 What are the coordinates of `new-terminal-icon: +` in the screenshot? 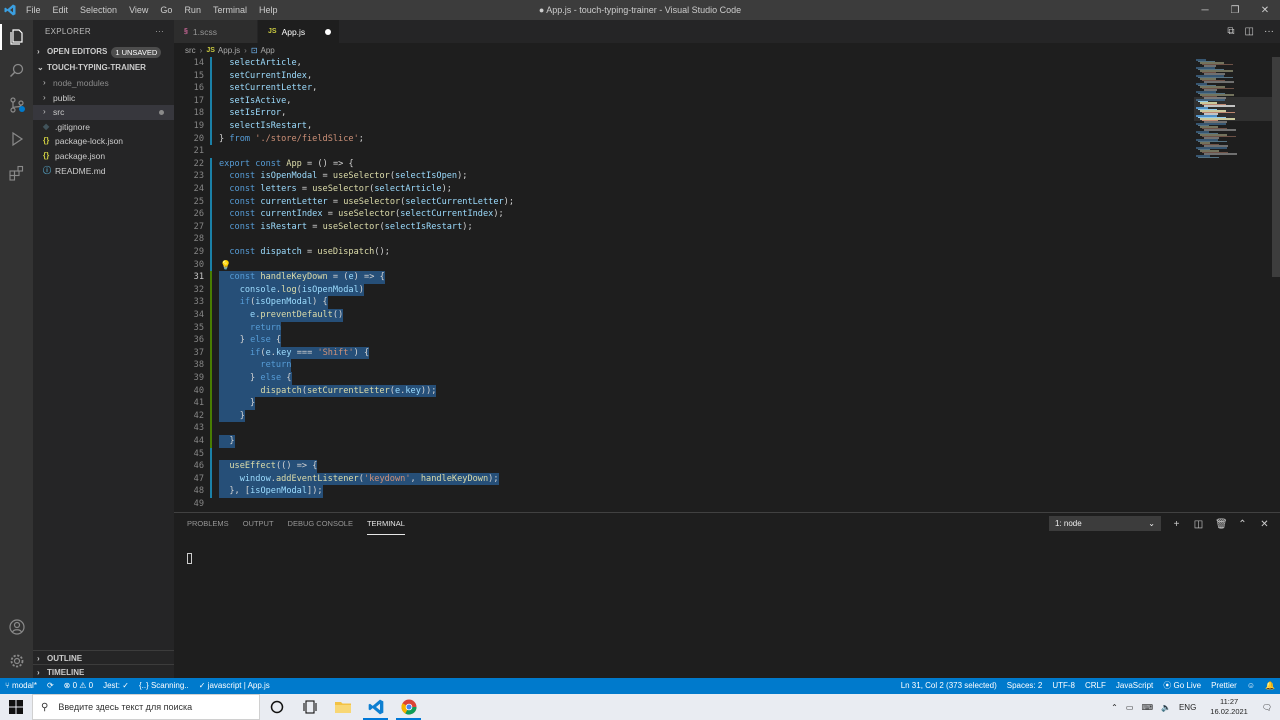 It's located at (1176, 524).